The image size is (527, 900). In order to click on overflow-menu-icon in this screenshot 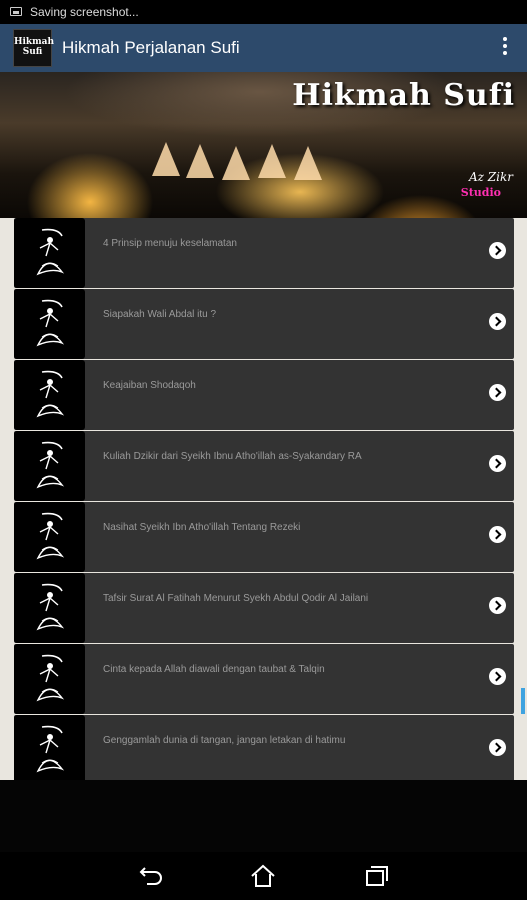, I will do `click(505, 48)`.